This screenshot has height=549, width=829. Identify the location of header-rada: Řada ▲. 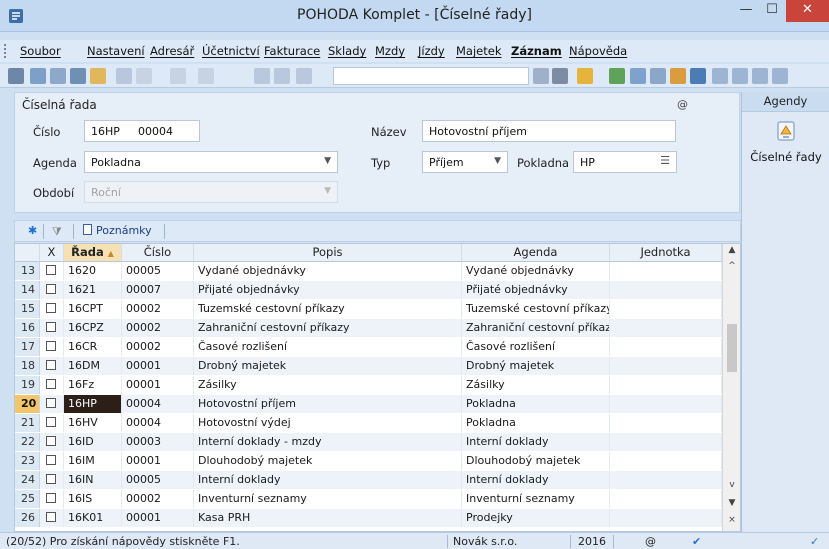
(93, 253).